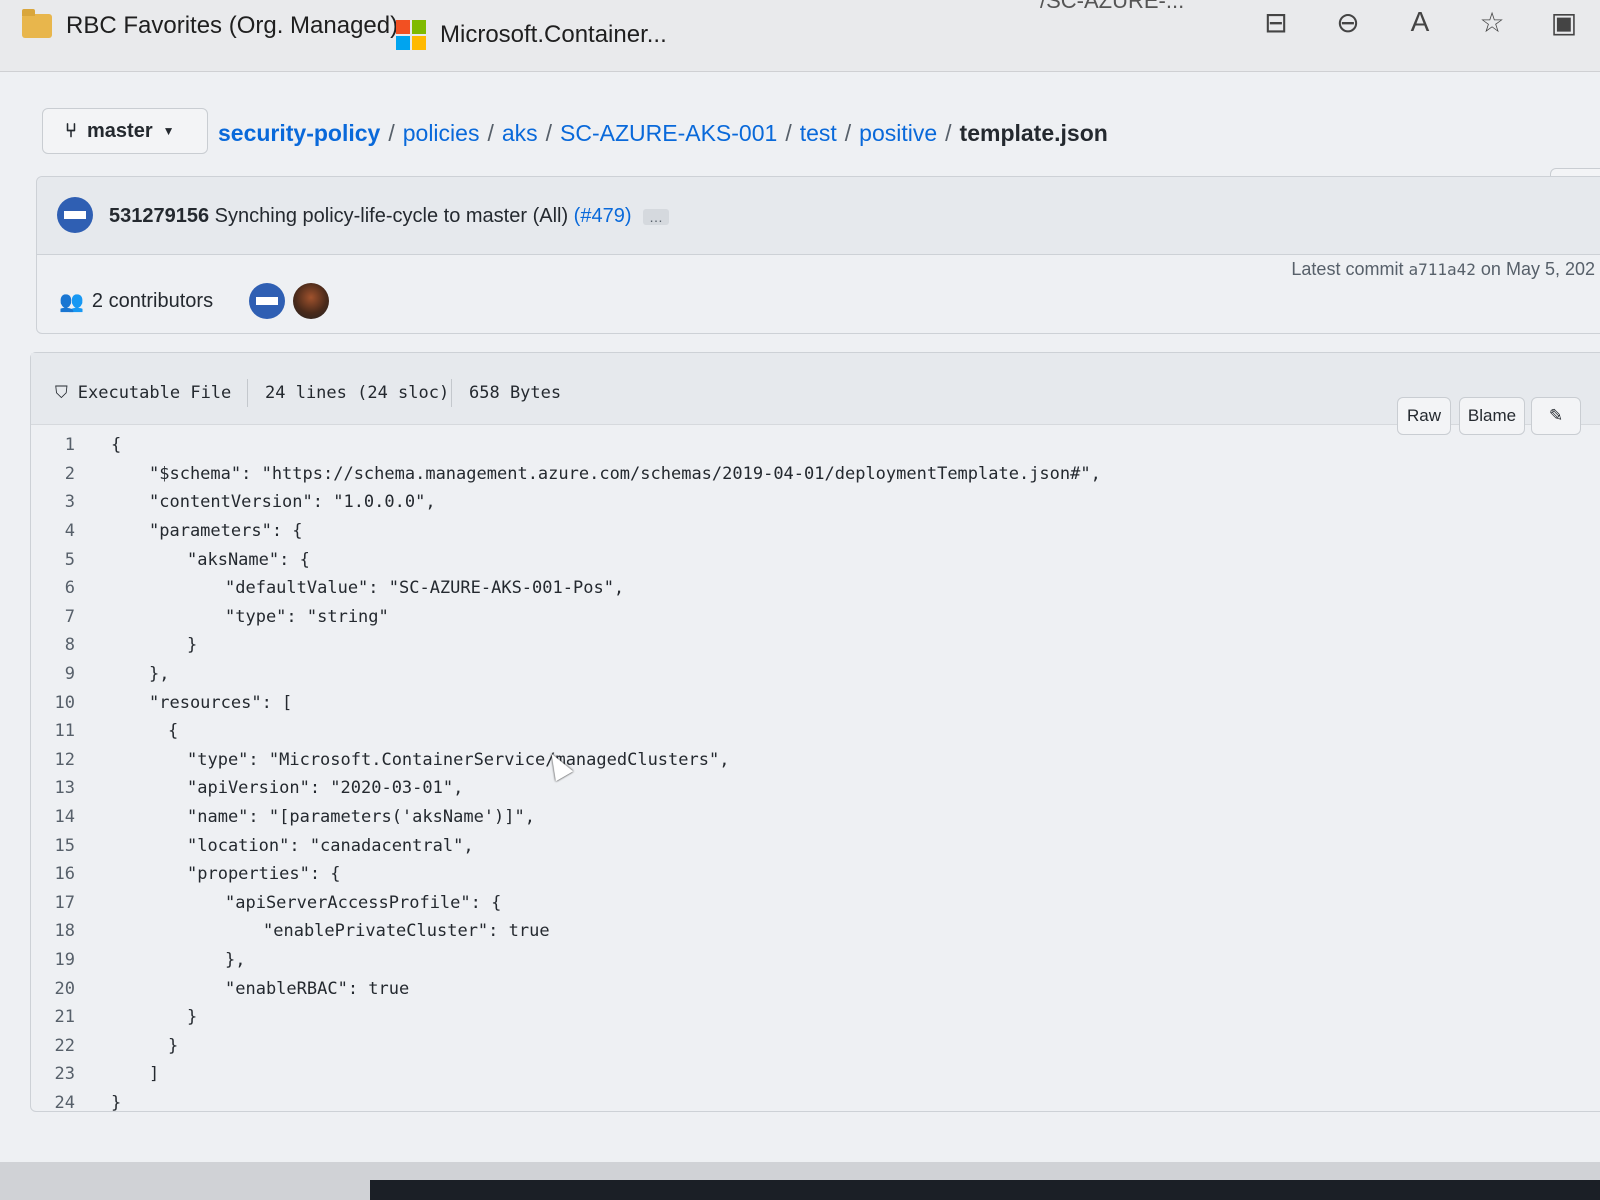 The height and width of the screenshot is (1200, 1600). I want to click on breadcrumb-current-file: template.json, so click(1033, 133).